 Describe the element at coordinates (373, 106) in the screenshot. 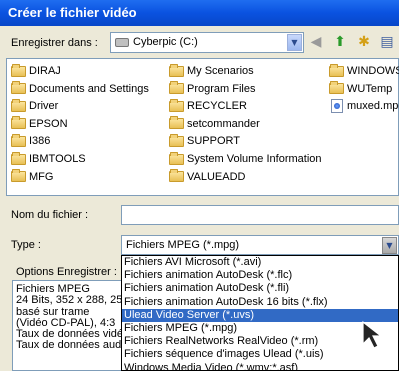

I see `file-name: muxed.mpg` at that location.